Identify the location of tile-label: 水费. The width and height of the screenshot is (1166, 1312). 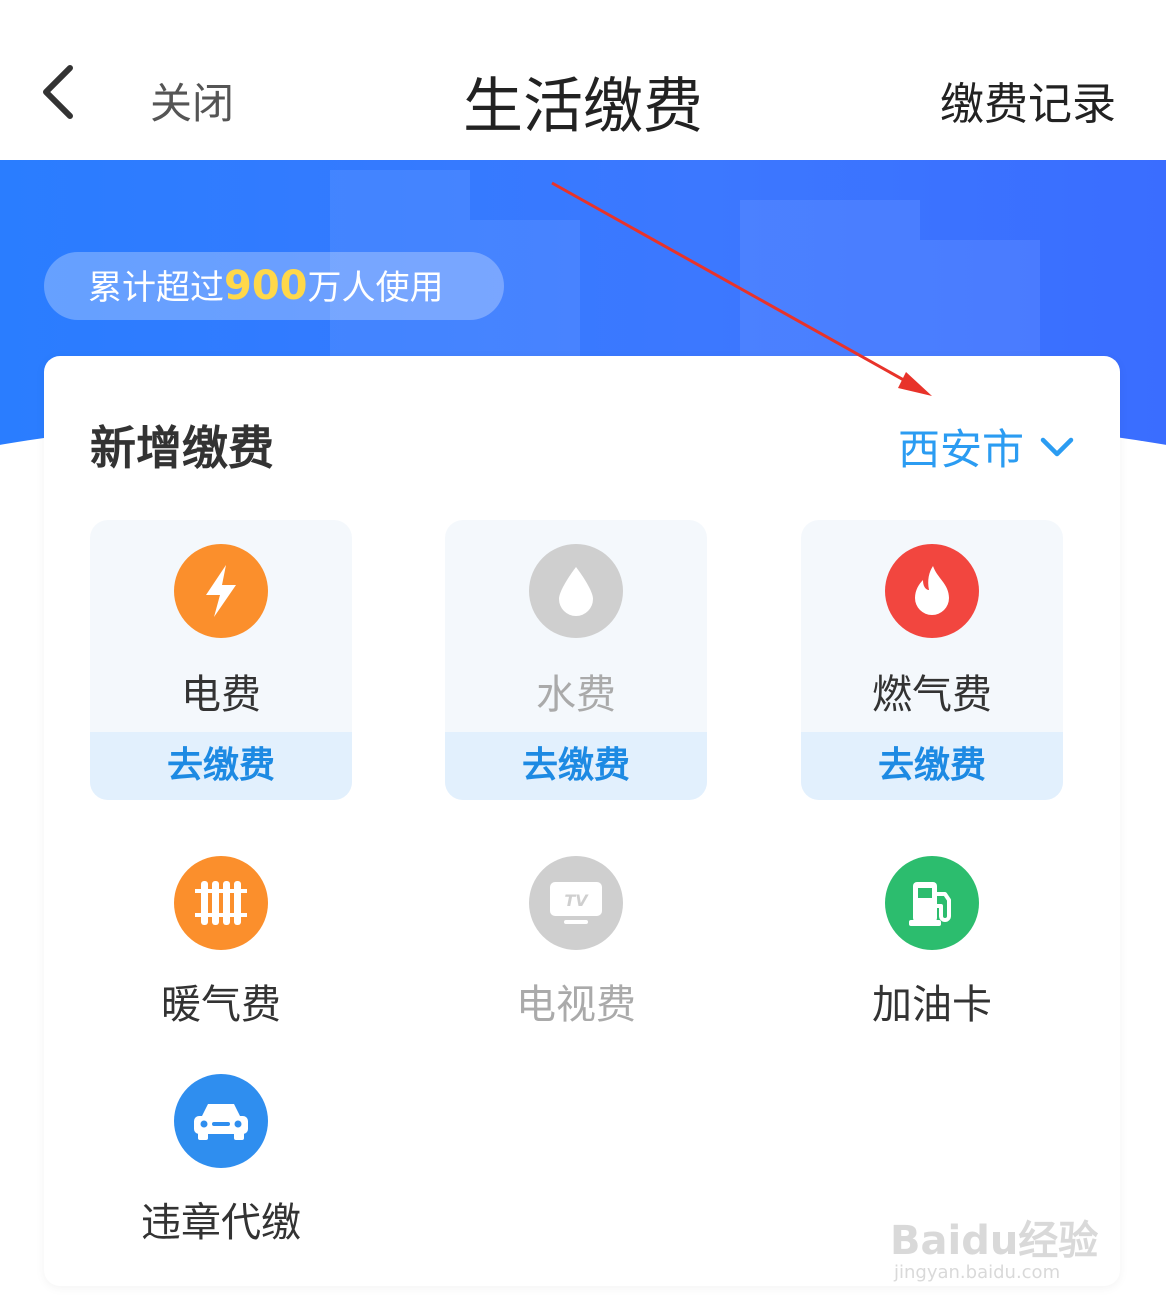
(576, 695).